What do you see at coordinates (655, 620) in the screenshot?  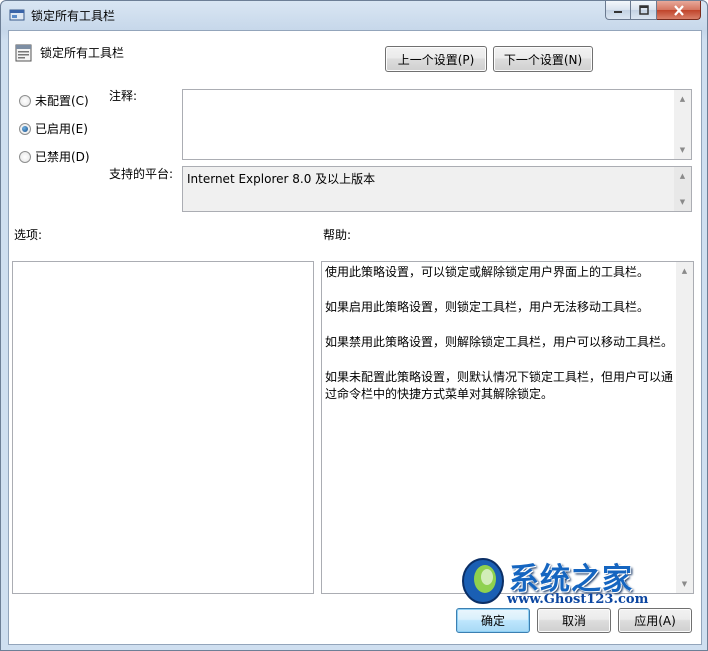 I see `apply-button: 应用(A)` at bounding box center [655, 620].